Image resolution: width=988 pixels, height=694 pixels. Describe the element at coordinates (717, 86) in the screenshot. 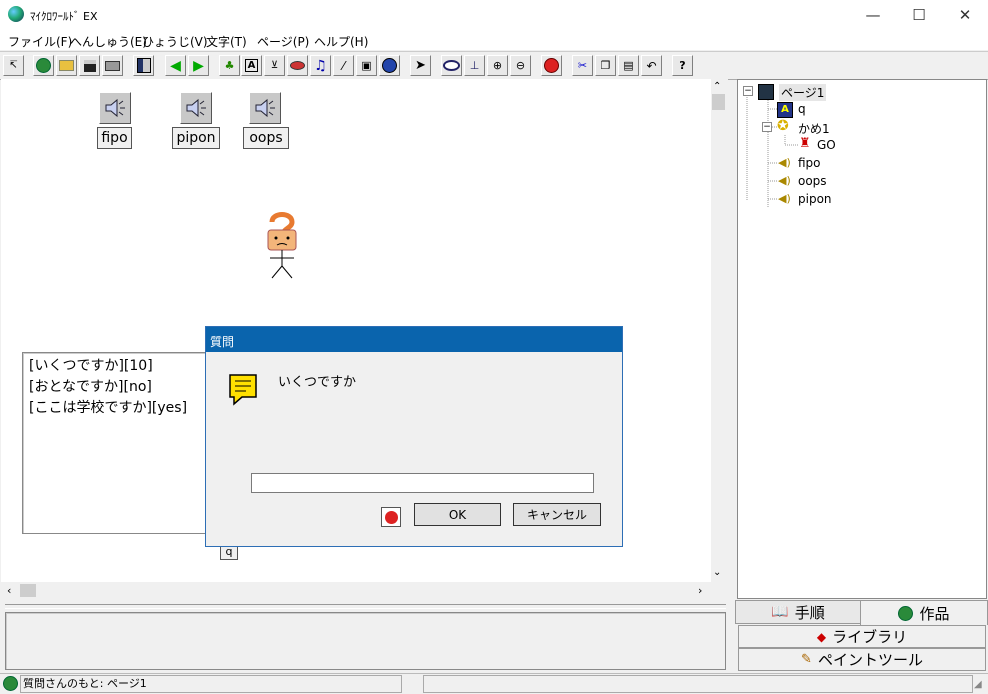

I see `scroll-up-icon: ⌃` at that location.